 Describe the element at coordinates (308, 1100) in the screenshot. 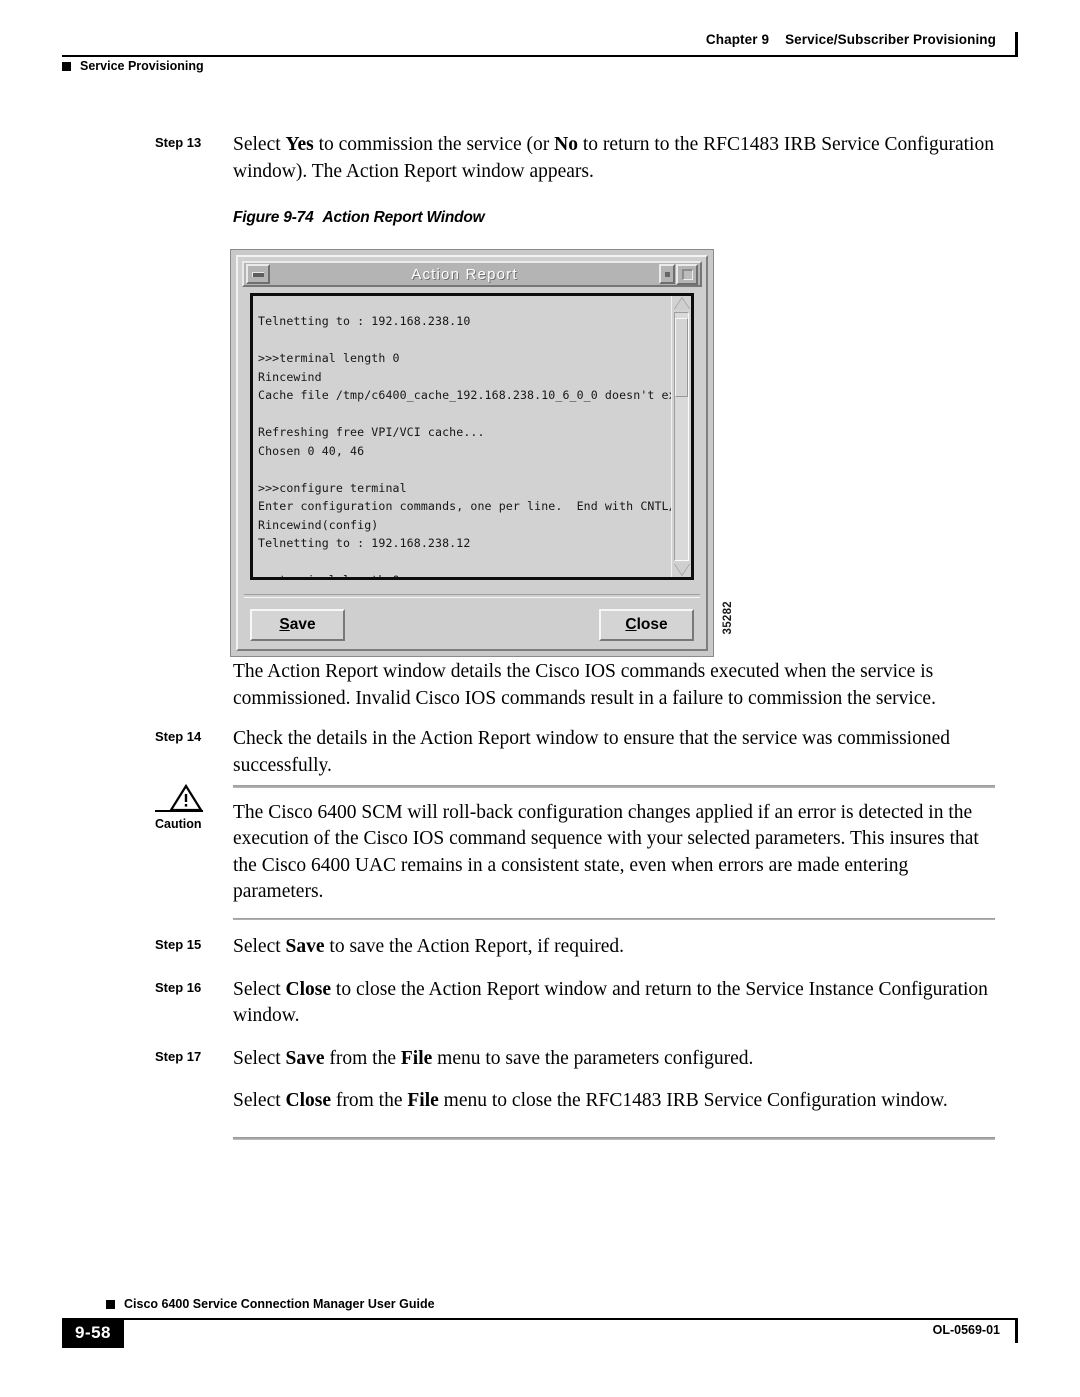

I see `step-17b-bold-close: Close` at that location.